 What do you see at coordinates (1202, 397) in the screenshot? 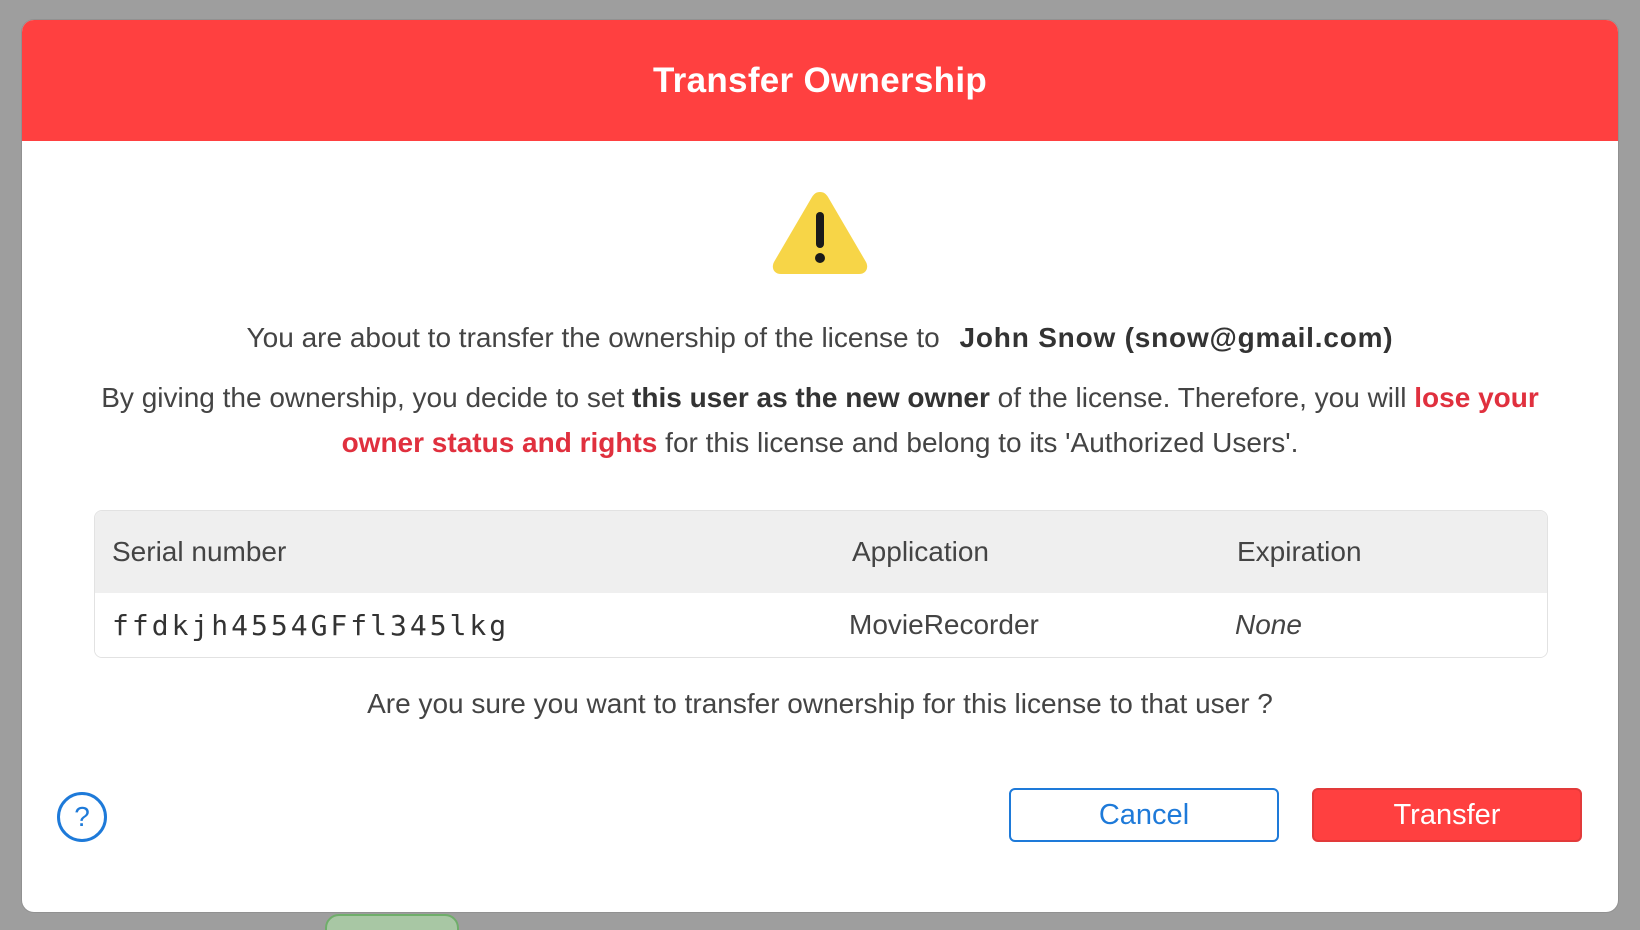
I see `para-text-2: of the license. Therefore, you will` at bounding box center [1202, 397].